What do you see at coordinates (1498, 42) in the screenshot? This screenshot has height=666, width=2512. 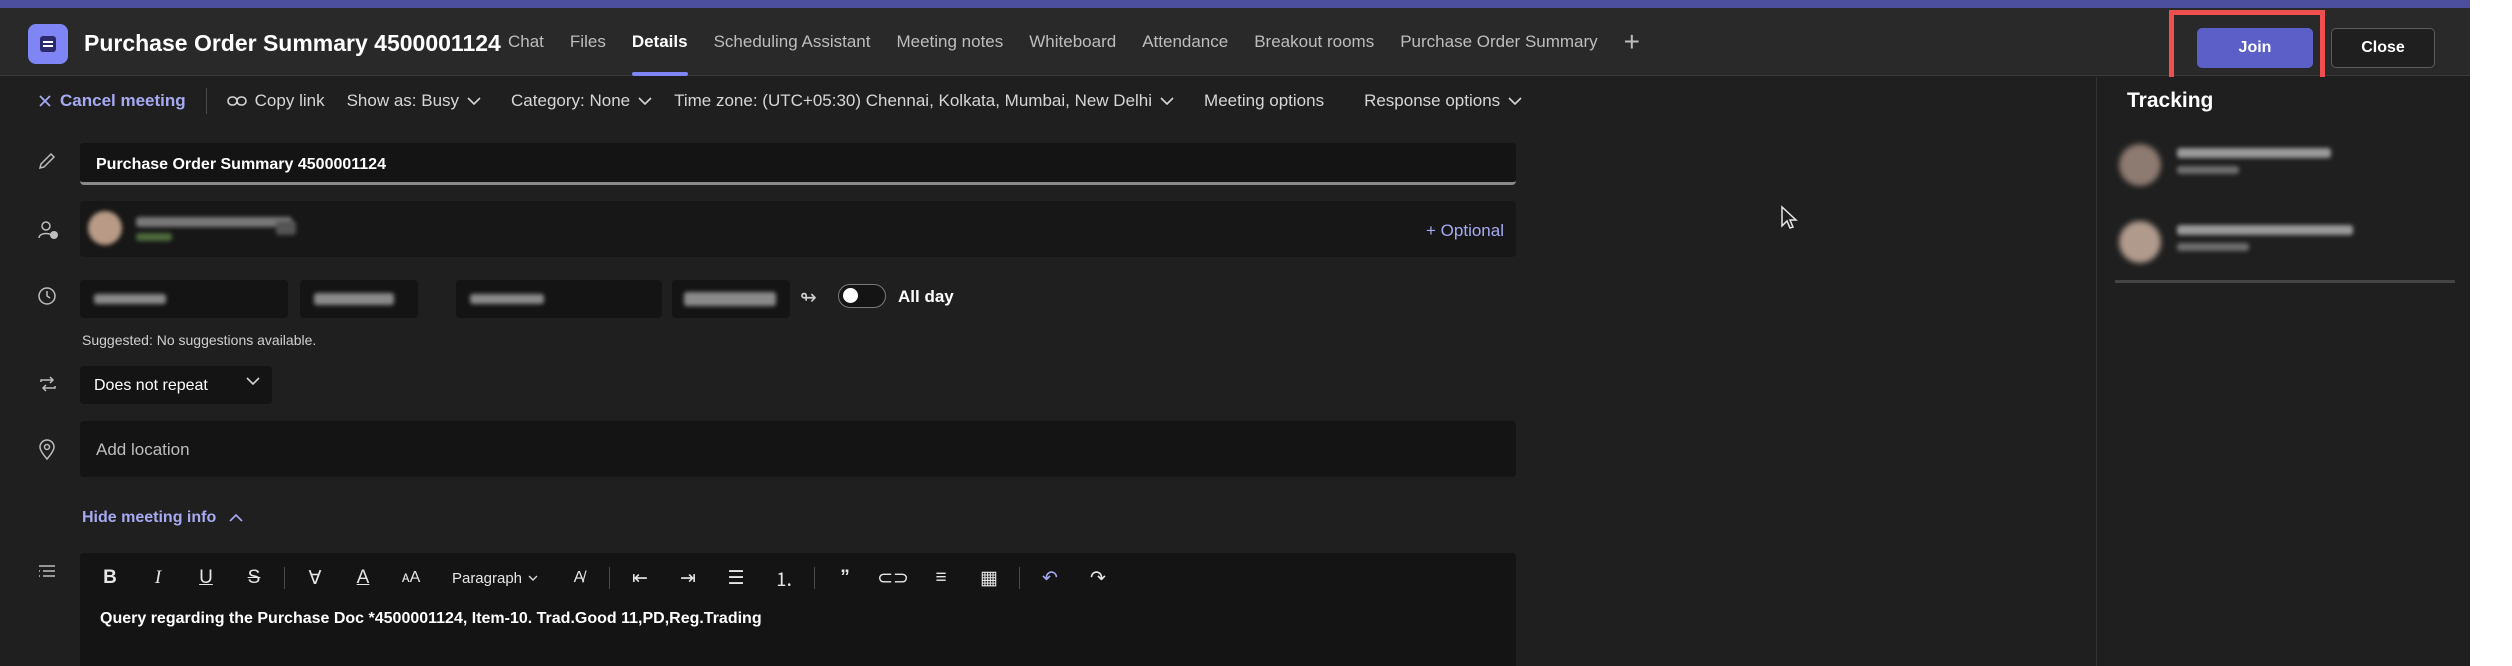 I see `tab-purchase-order-summary: Purchase Order Summary` at bounding box center [1498, 42].